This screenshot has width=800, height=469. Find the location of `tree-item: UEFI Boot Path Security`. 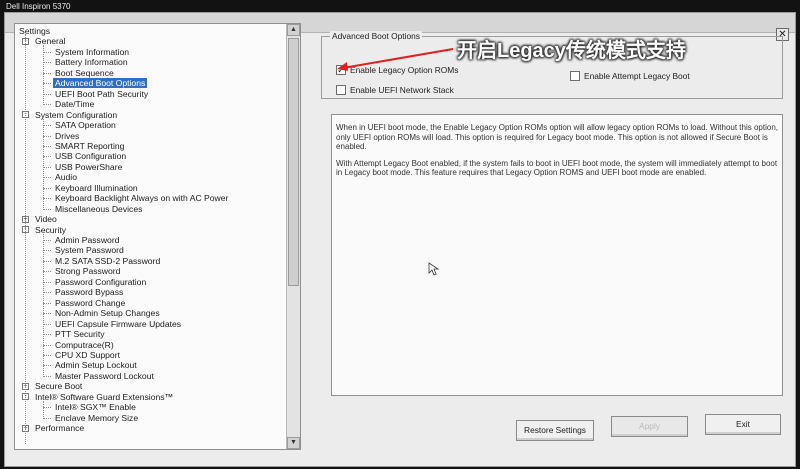

tree-item: UEFI Boot Path Security is located at coordinates (101, 94).